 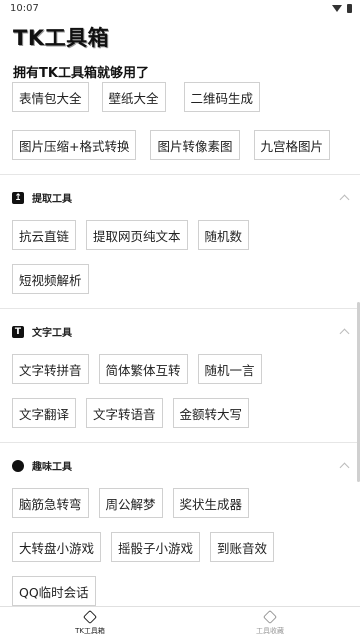 I want to click on tool-chip: 摇骰子小游戏, so click(x=156, y=547).